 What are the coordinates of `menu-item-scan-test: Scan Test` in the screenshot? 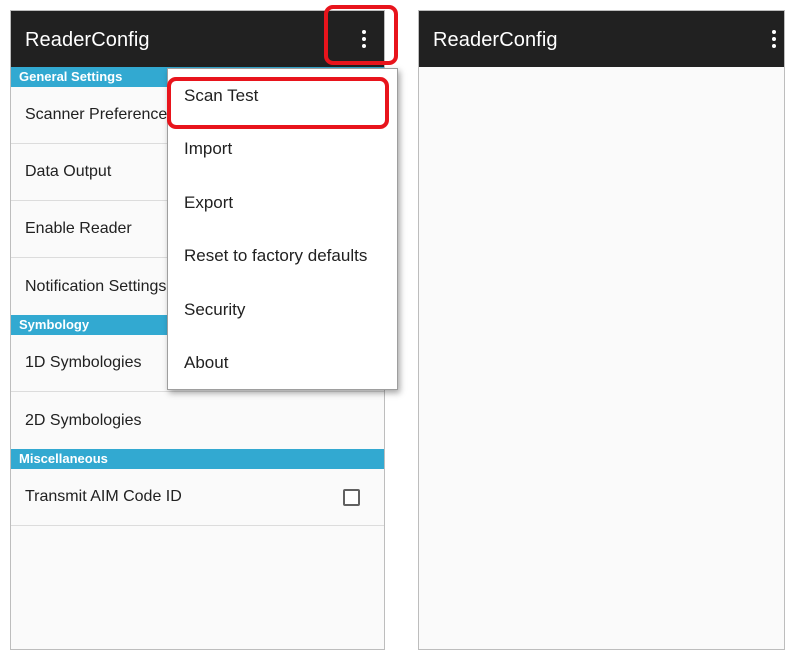 It's located at (282, 96).